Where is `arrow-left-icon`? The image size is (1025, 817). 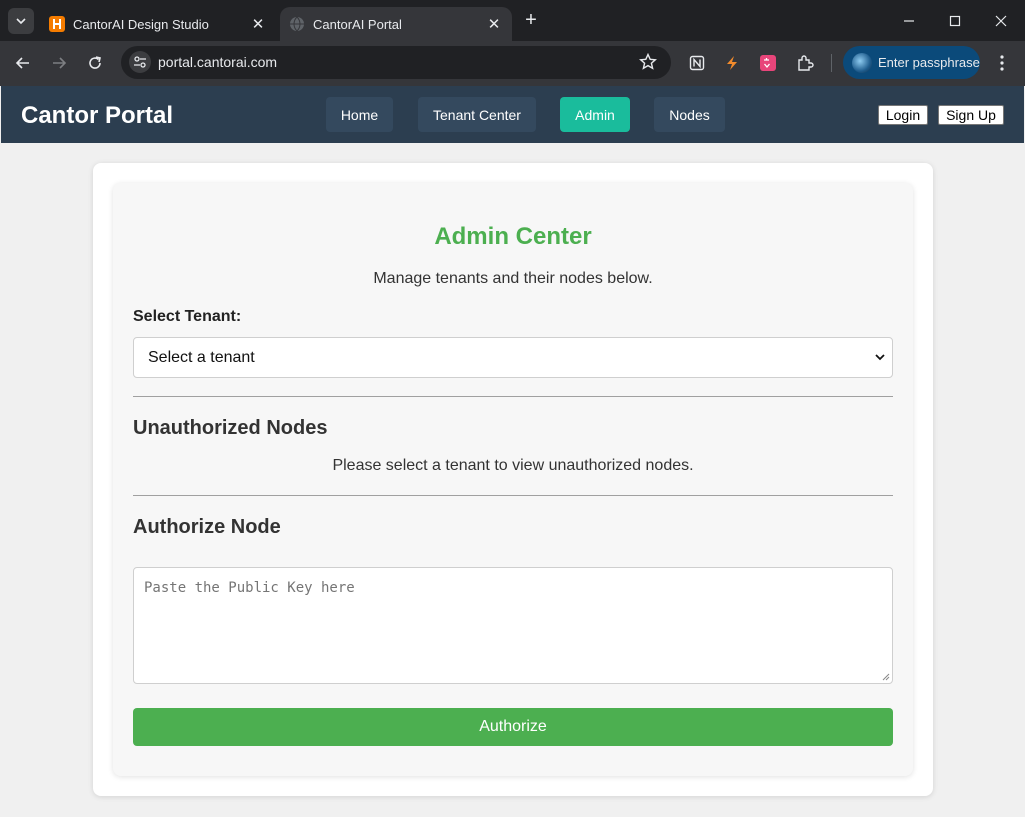
arrow-left-icon is located at coordinates (22, 63).